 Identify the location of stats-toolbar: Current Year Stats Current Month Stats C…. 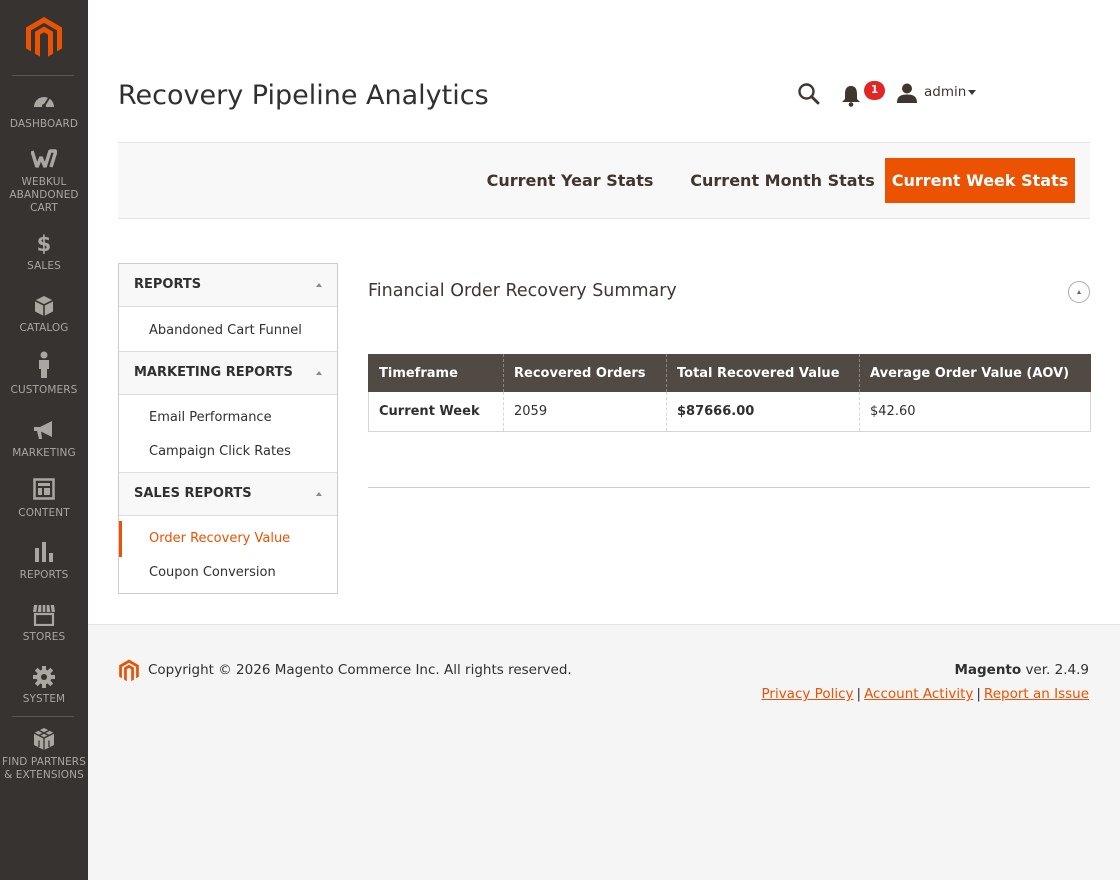
(604, 180).